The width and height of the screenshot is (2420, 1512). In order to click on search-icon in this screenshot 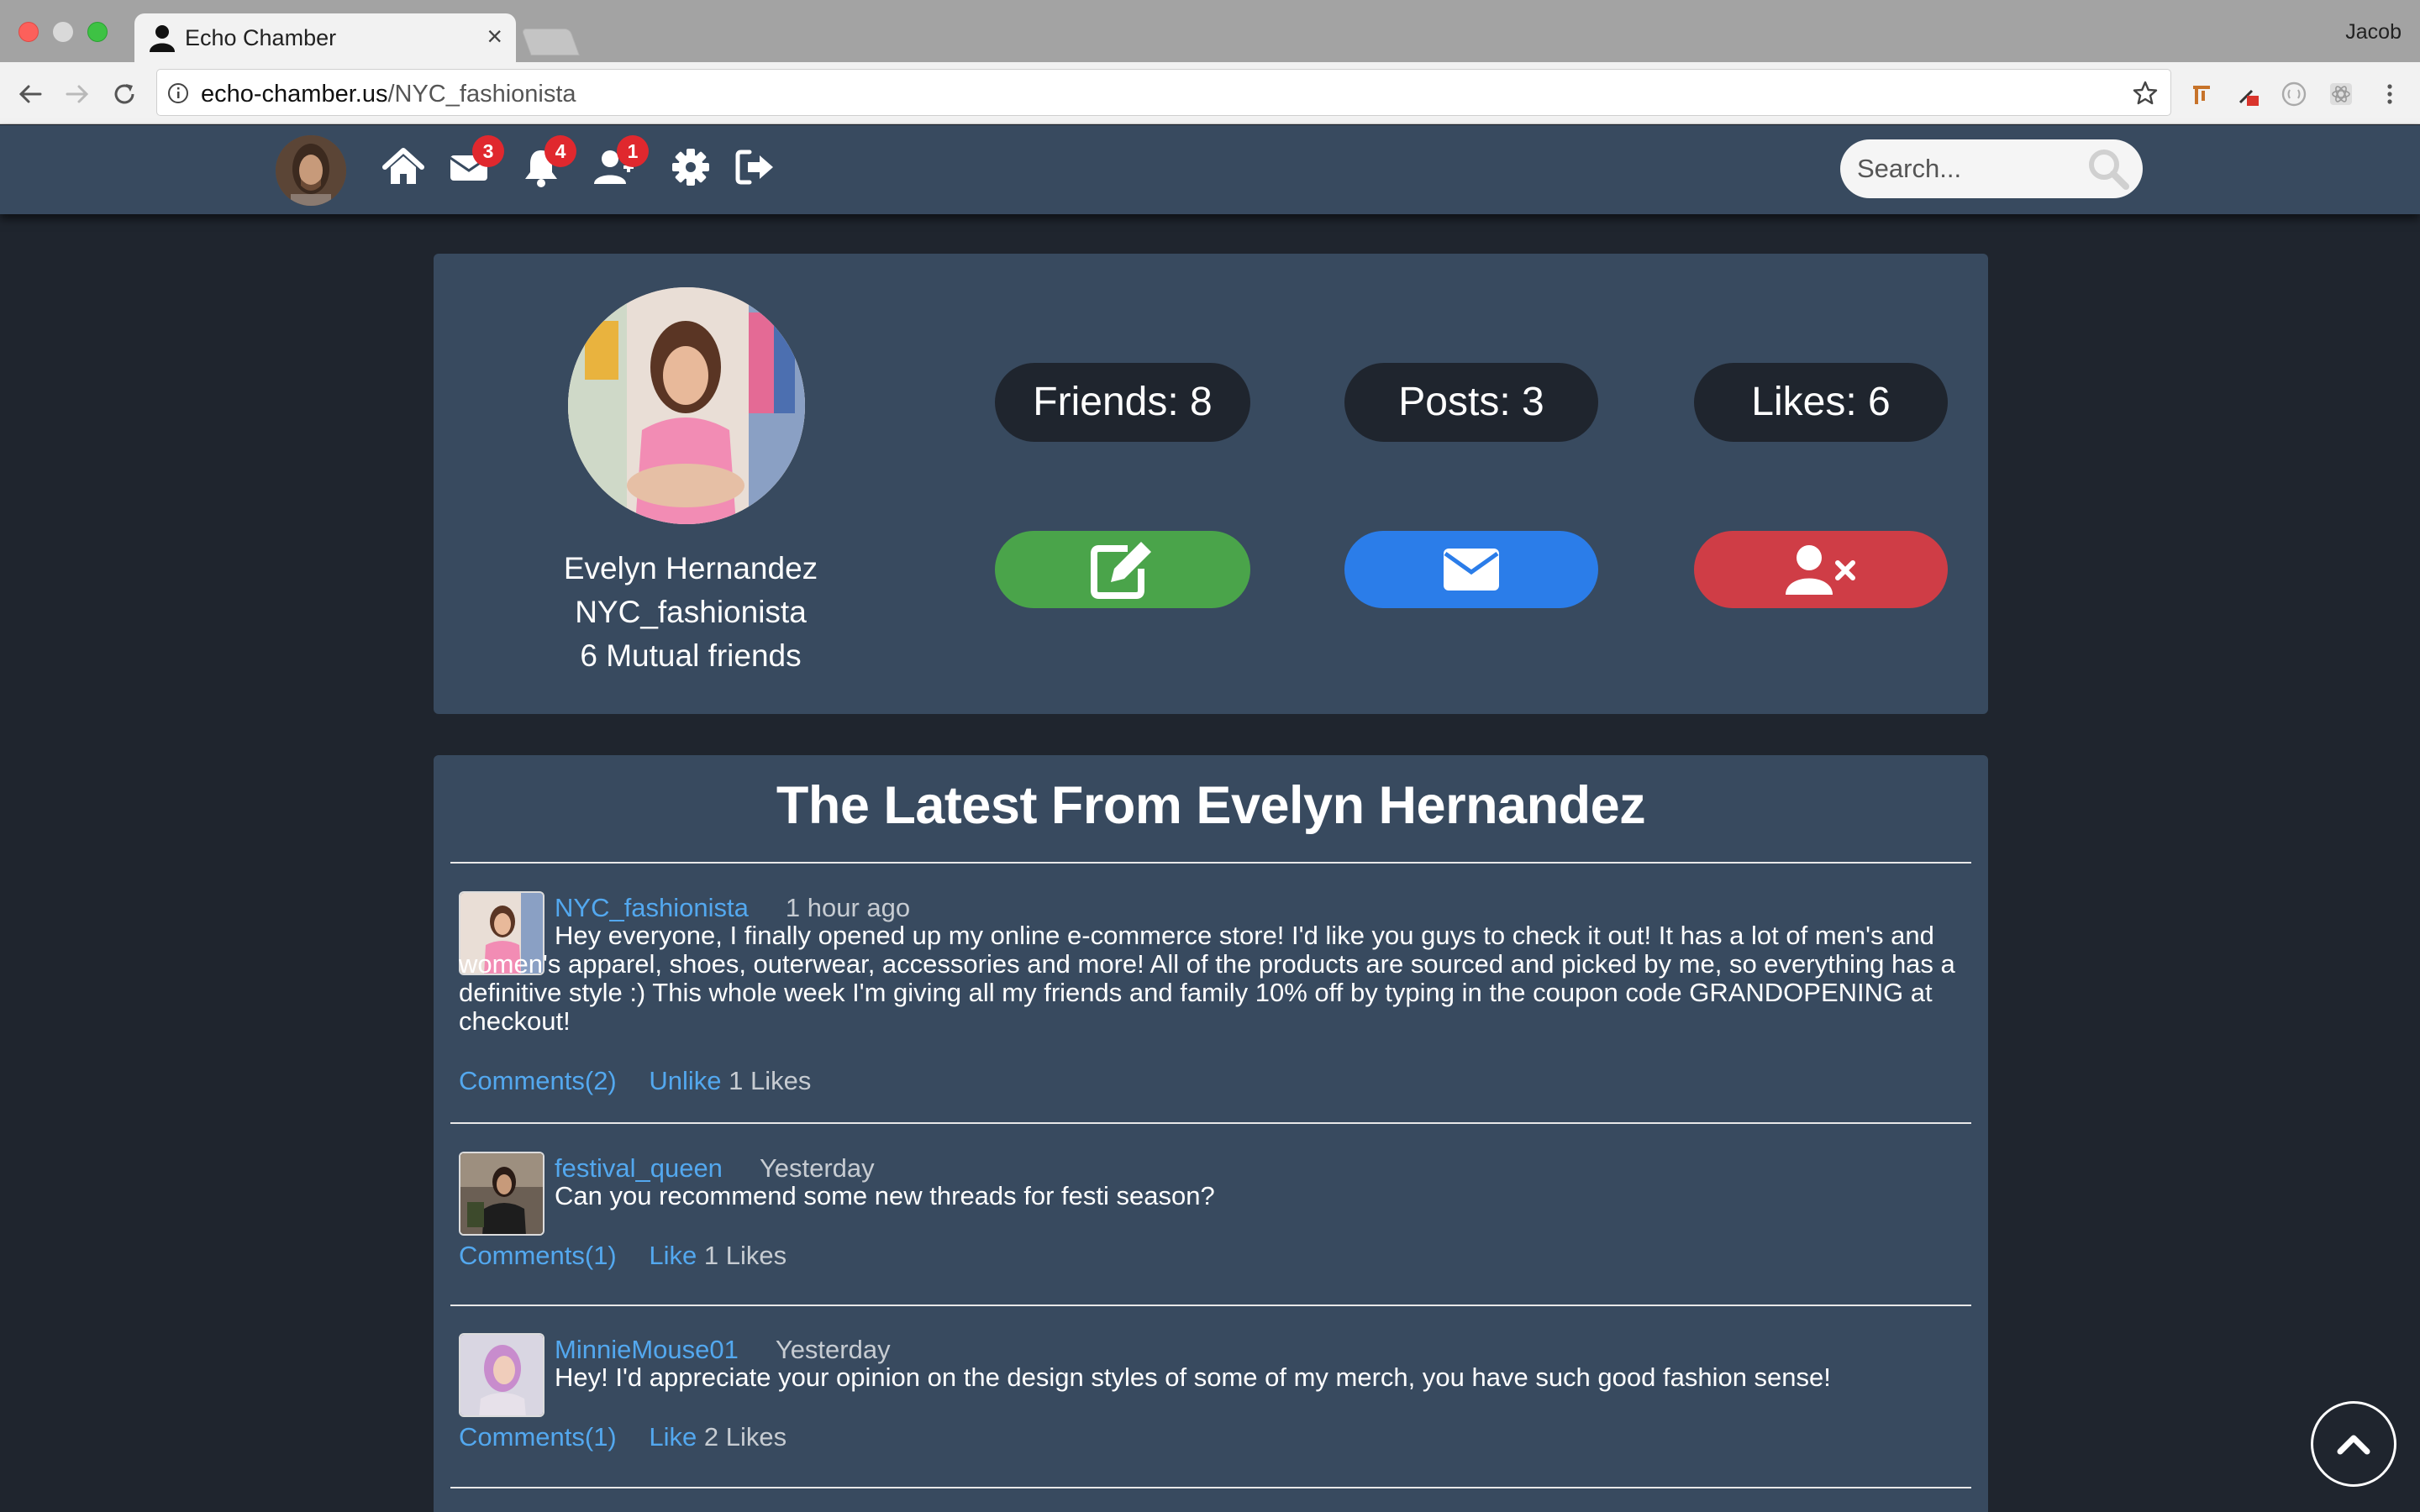, I will do `click(2108, 169)`.